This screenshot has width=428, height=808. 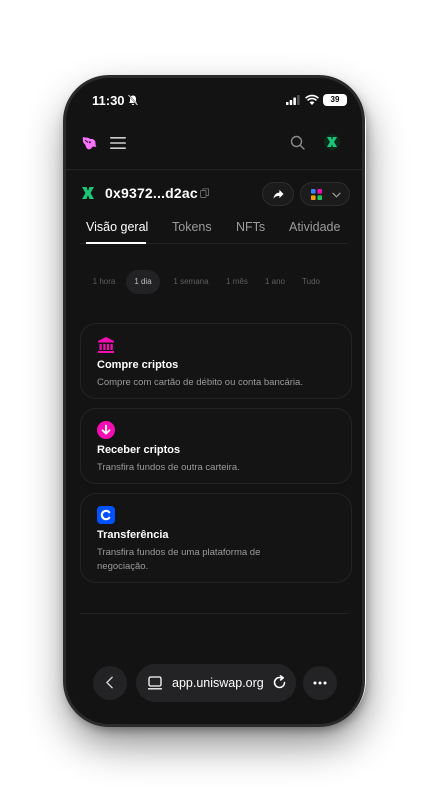 I want to click on active-tab-indicator, so click(x=116, y=243).